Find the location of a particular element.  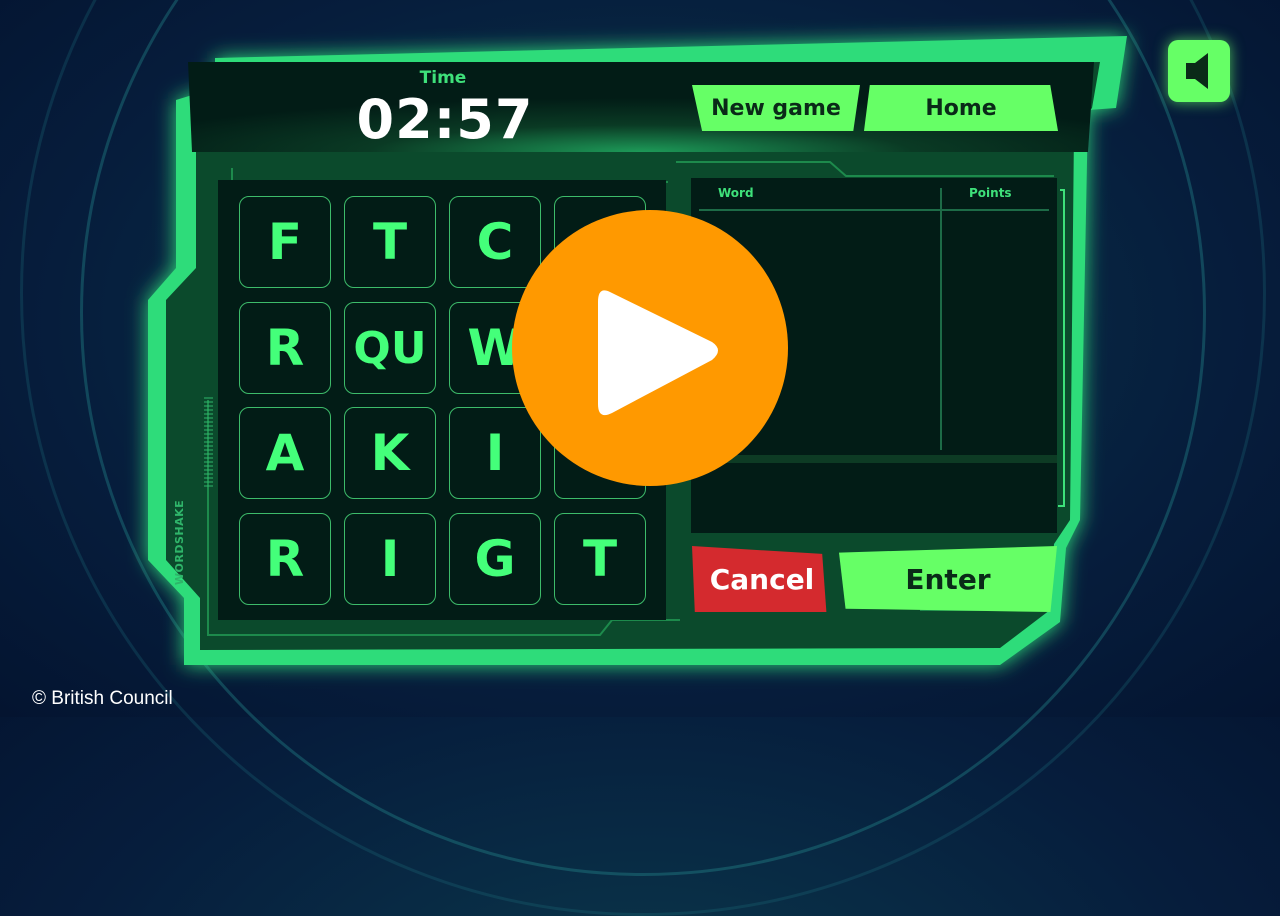

letter-tile: K is located at coordinates (390, 453).